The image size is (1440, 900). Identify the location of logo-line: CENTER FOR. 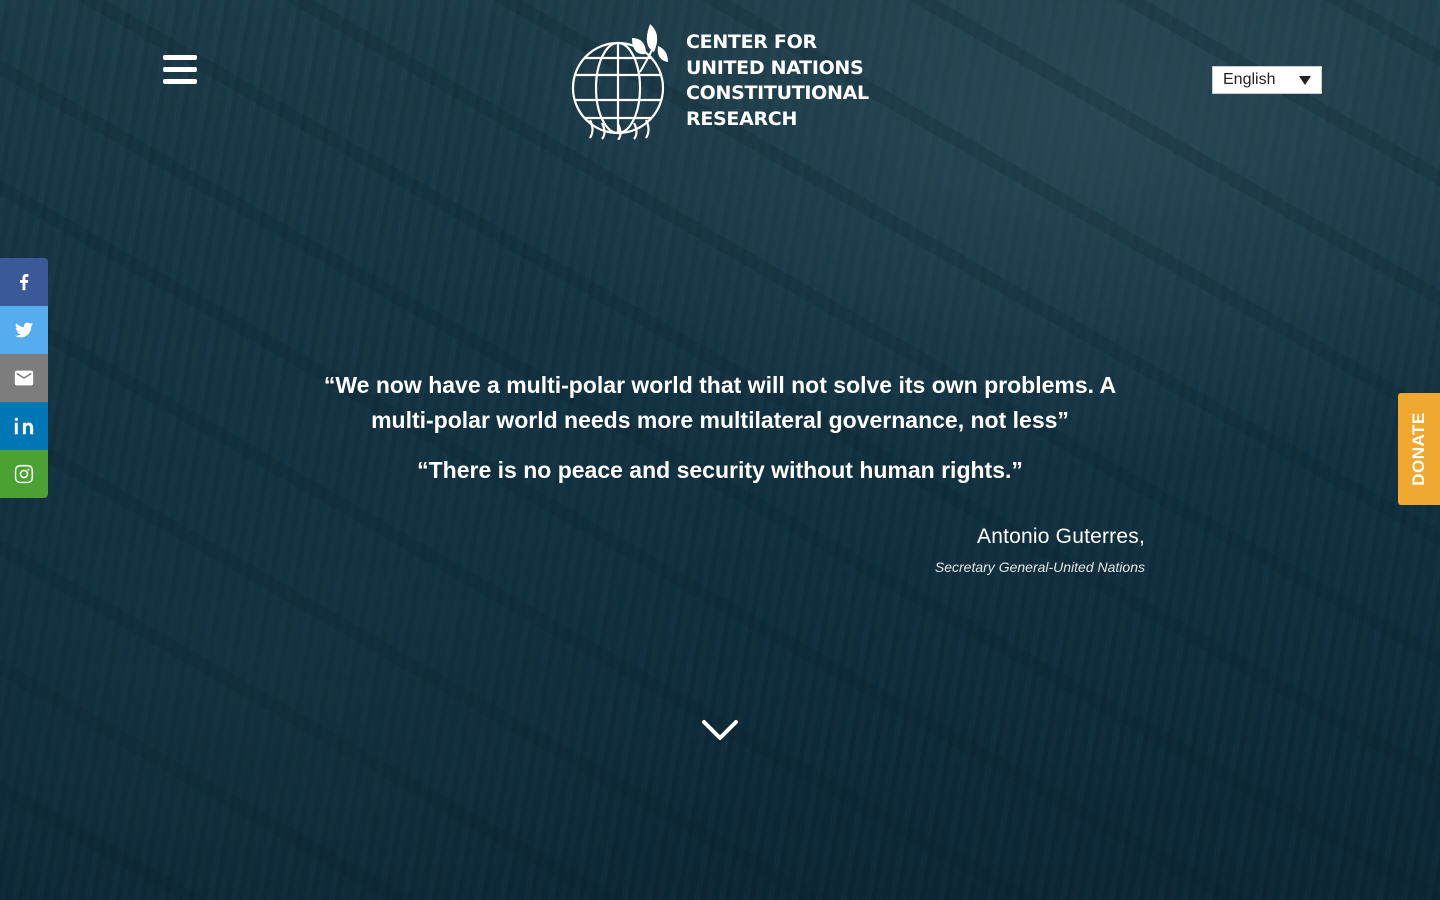
(751, 42).